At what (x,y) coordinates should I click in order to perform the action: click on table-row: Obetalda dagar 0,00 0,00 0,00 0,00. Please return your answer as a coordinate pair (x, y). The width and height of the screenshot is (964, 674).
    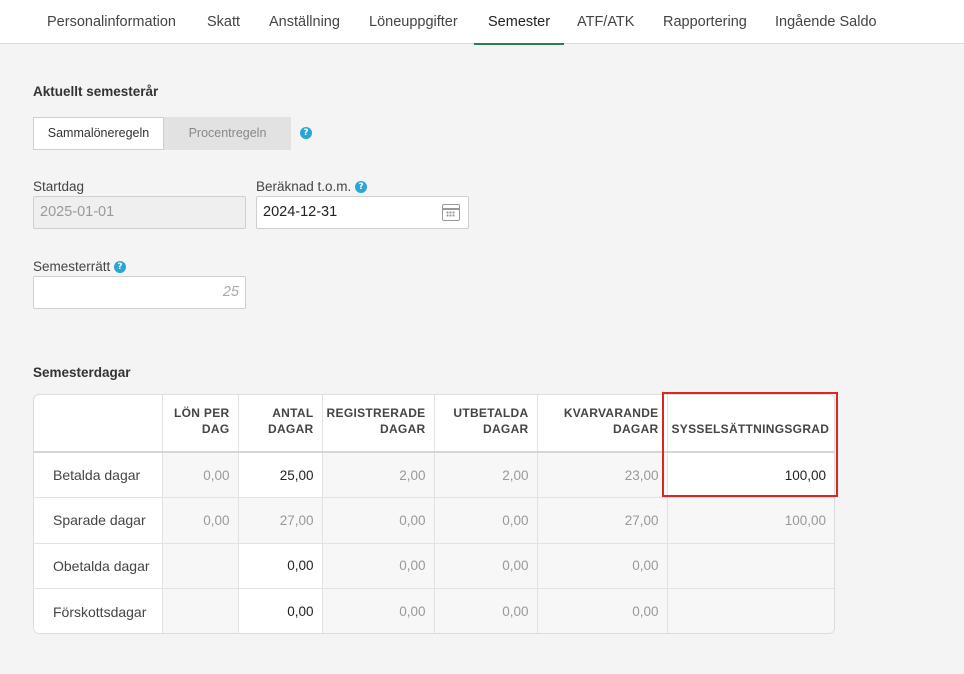
    Looking at the image, I should click on (434, 566).